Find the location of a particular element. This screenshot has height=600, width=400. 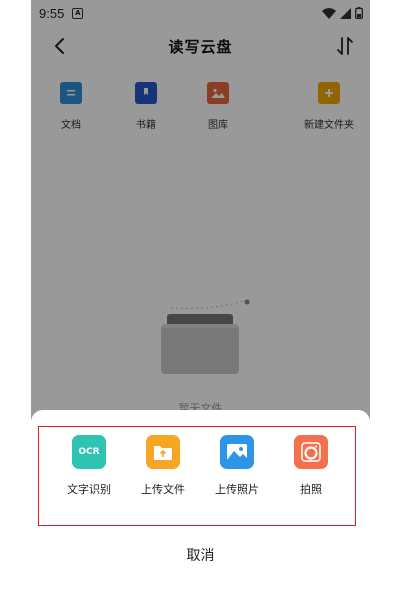

upload-file-icon is located at coordinates (163, 452).